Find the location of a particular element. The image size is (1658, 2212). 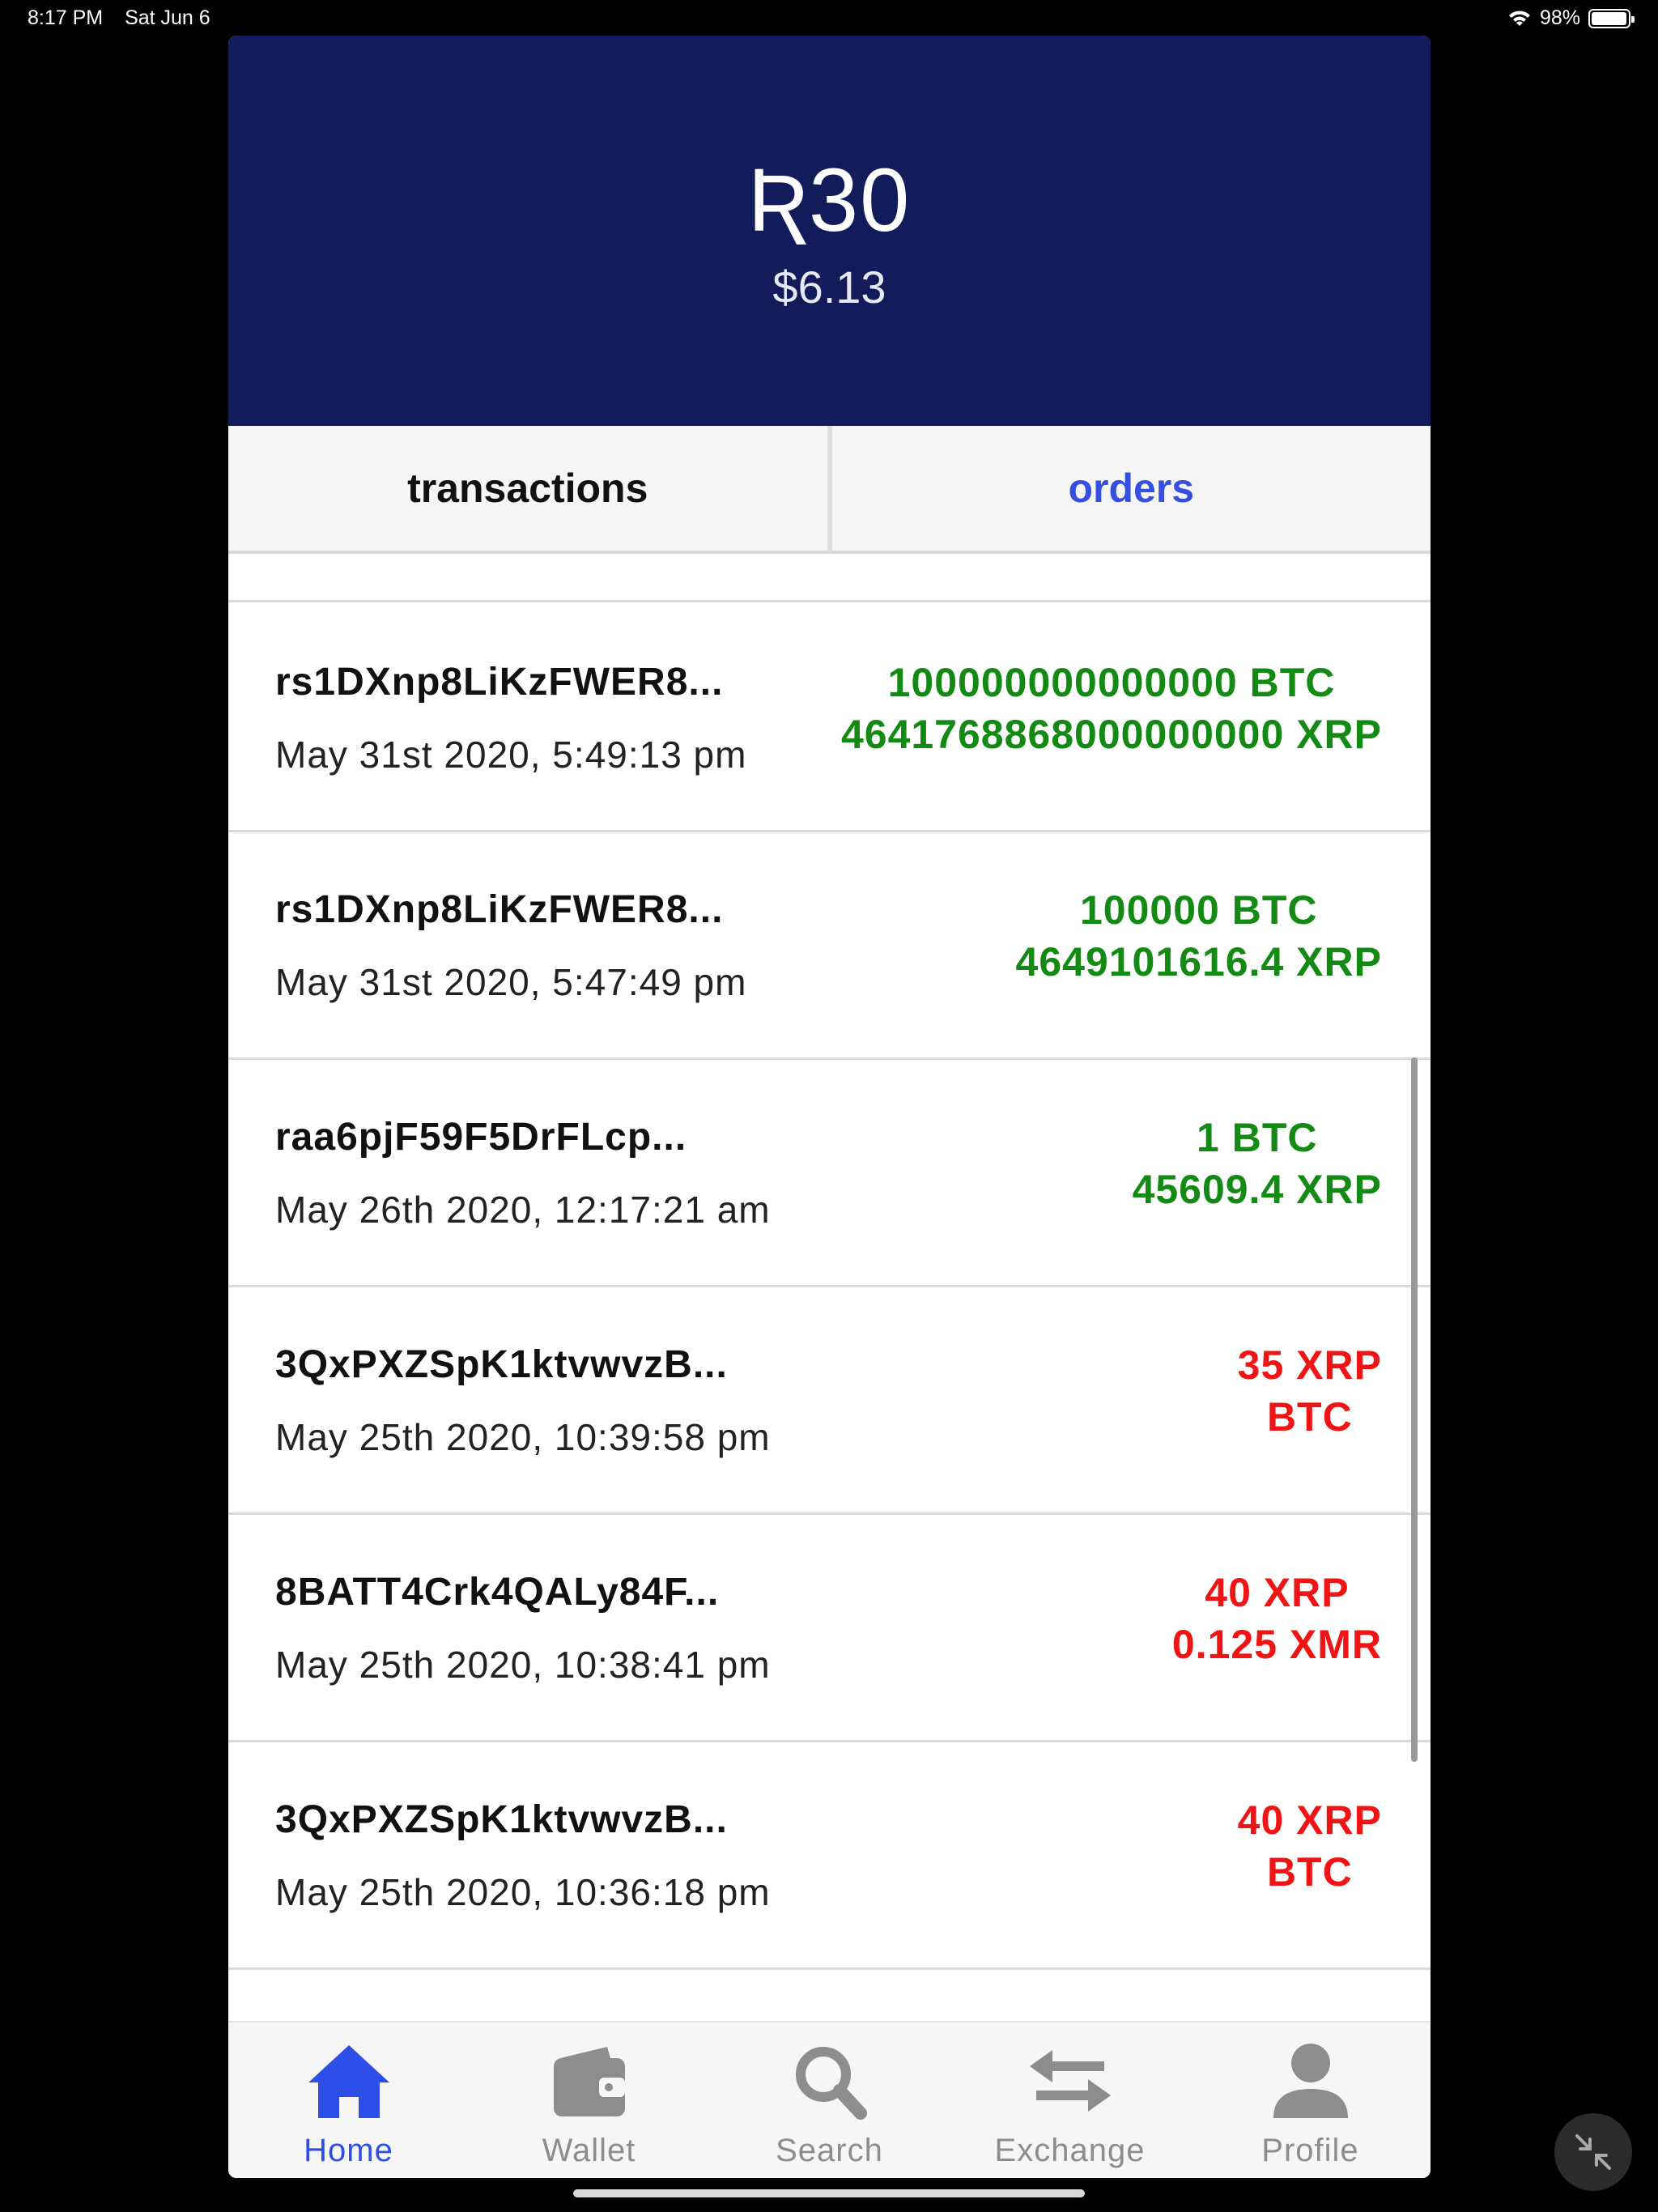

status-time: 8:17 PM is located at coordinates (66, 18).